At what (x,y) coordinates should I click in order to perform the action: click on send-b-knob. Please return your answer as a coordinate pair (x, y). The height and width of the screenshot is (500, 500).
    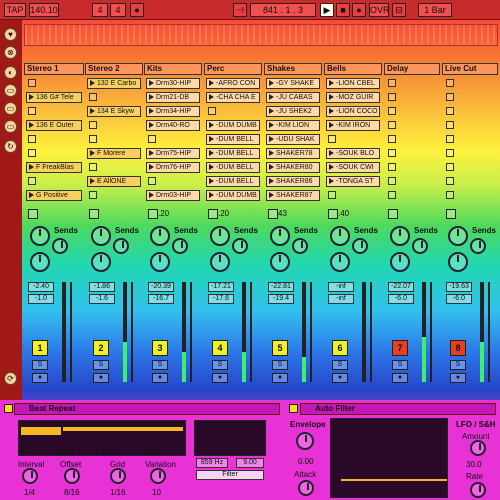
    Looking at the image, I should click on (360, 246).